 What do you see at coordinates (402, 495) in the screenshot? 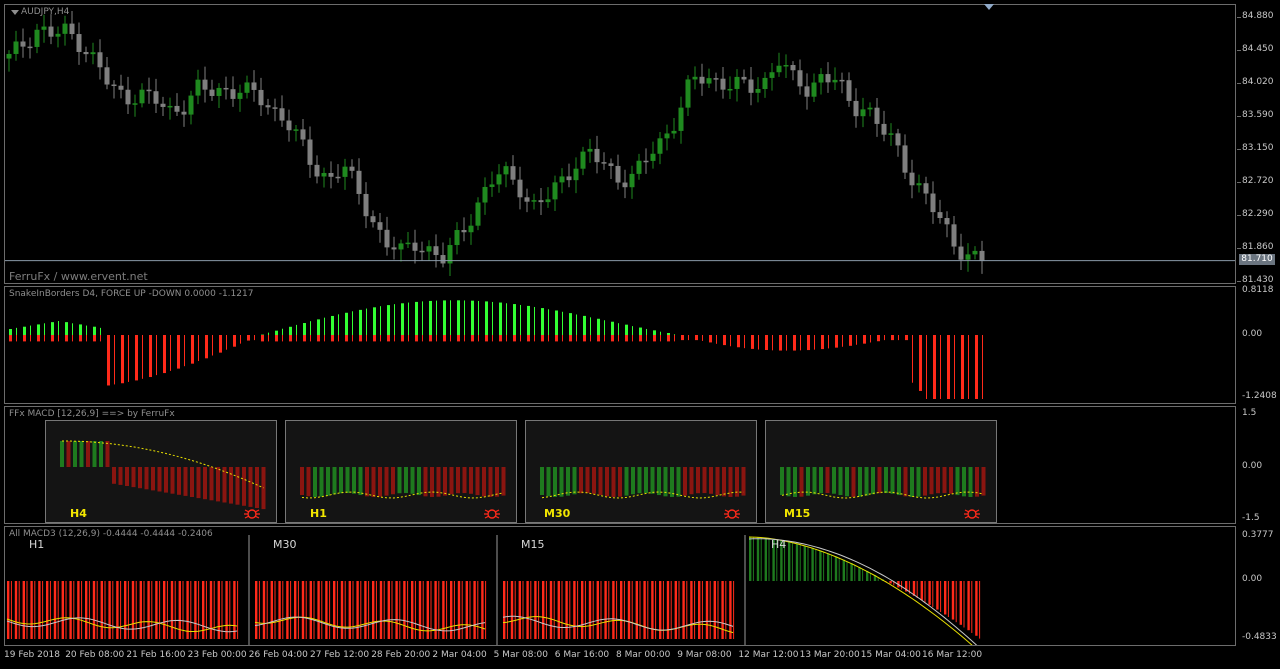
I see `ffx-signal-line` at bounding box center [402, 495].